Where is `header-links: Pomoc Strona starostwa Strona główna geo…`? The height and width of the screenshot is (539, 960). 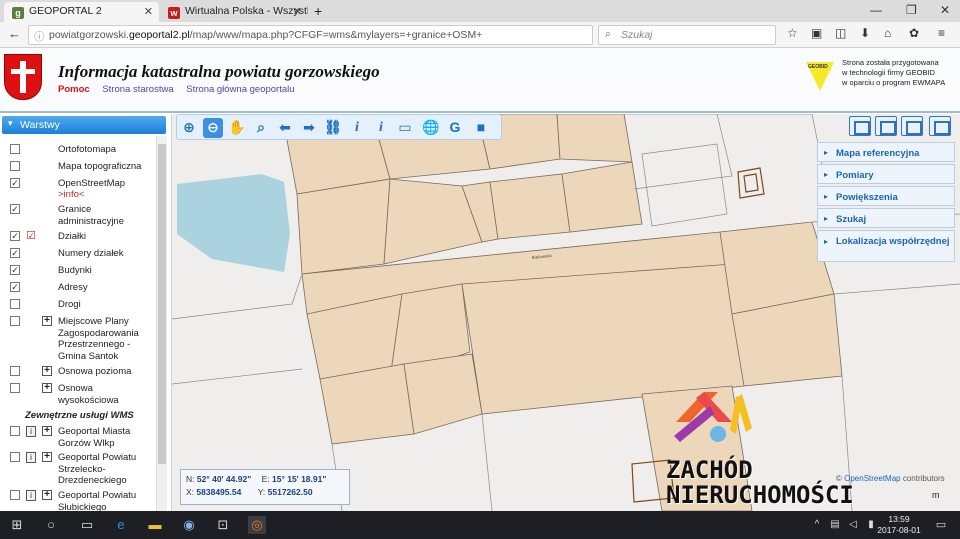
header-links: Pomoc Strona starostwa Strona główna geo… is located at coordinates (181, 89).